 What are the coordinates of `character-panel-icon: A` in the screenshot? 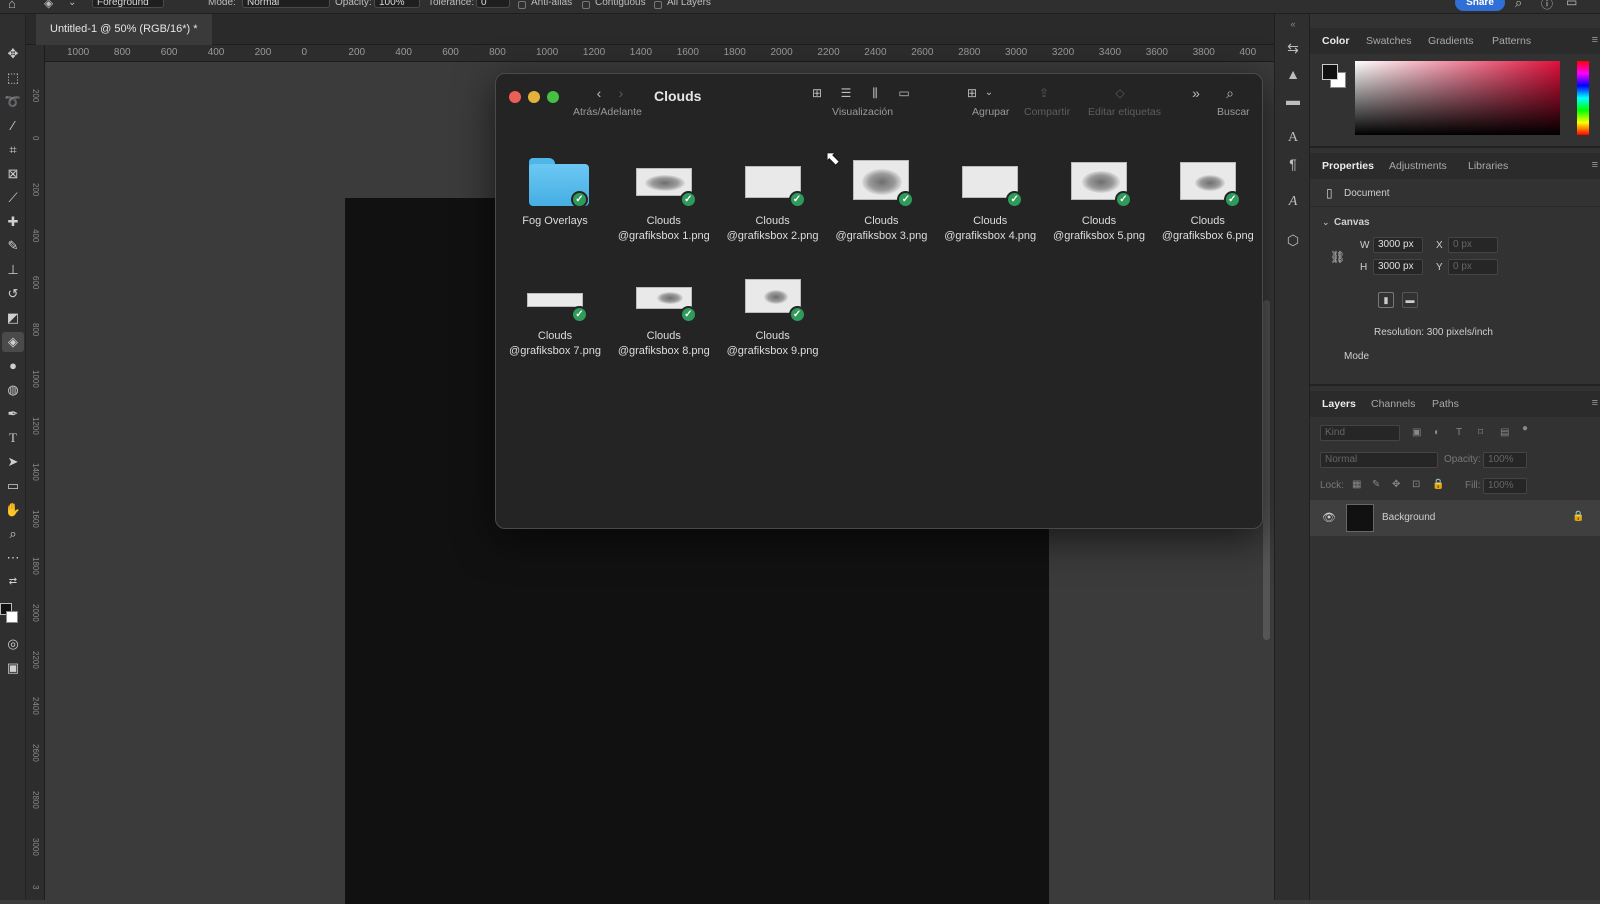 It's located at (1293, 138).